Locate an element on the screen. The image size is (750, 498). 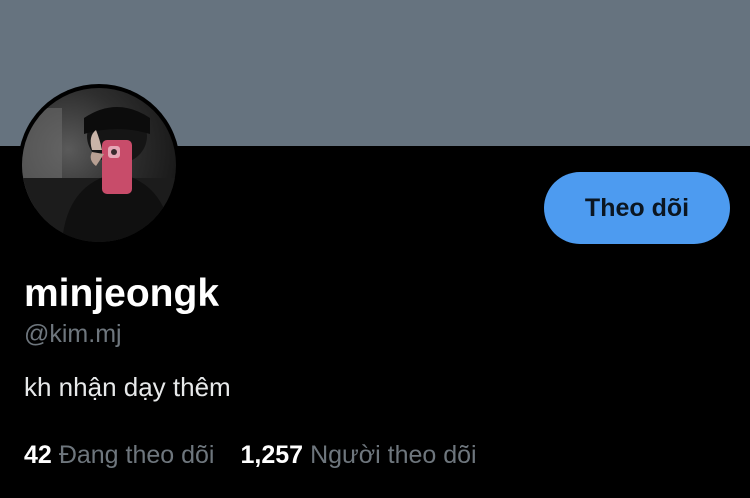
following-link: 42 Đang theo dõi is located at coordinates (119, 455).